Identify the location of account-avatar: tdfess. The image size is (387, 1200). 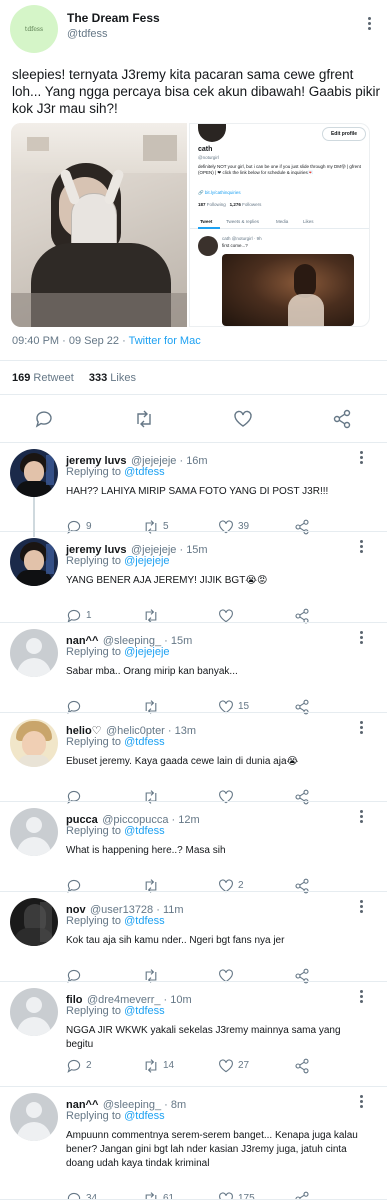
(34, 29).